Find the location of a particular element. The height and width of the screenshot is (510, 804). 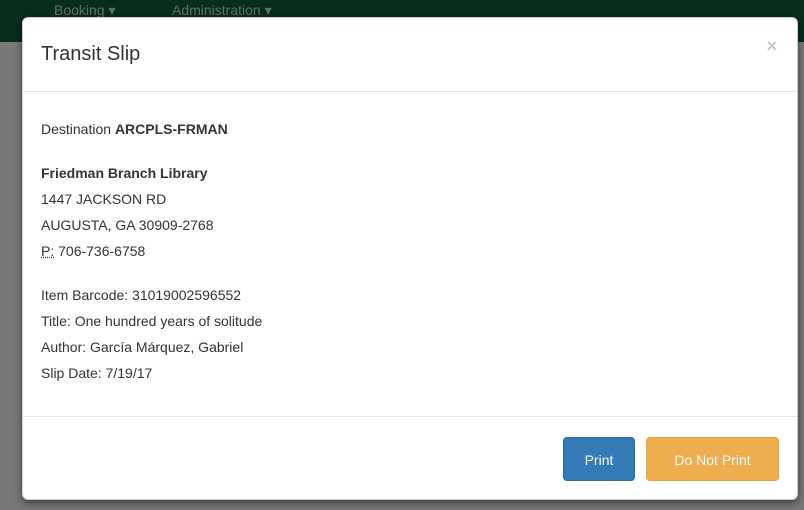

print-button: Print is located at coordinates (599, 459).